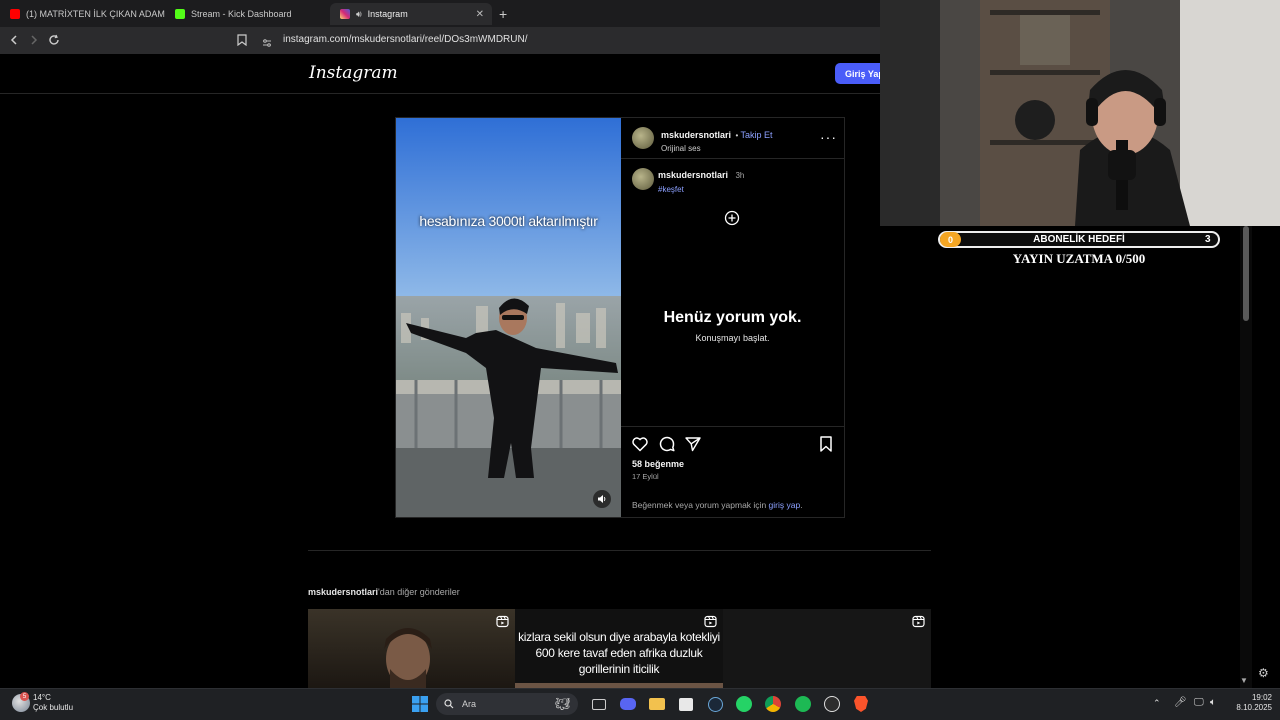 The height and width of the screenshot is (720, 1280). Describe the element at coordinates (696, 135) in the screenshot. I see `author-username: mskudersnotlari` at that location.